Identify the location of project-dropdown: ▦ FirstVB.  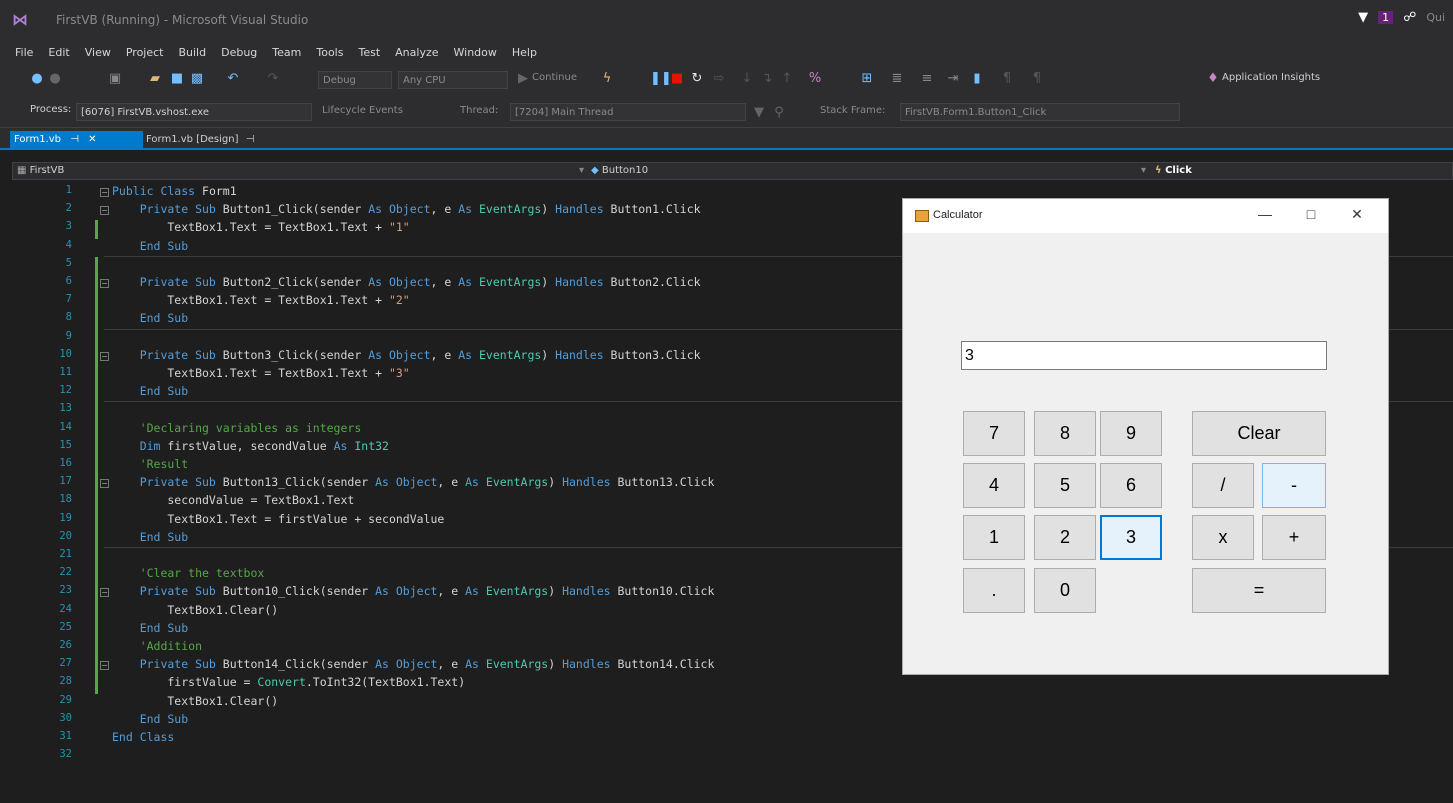
(40, 171).